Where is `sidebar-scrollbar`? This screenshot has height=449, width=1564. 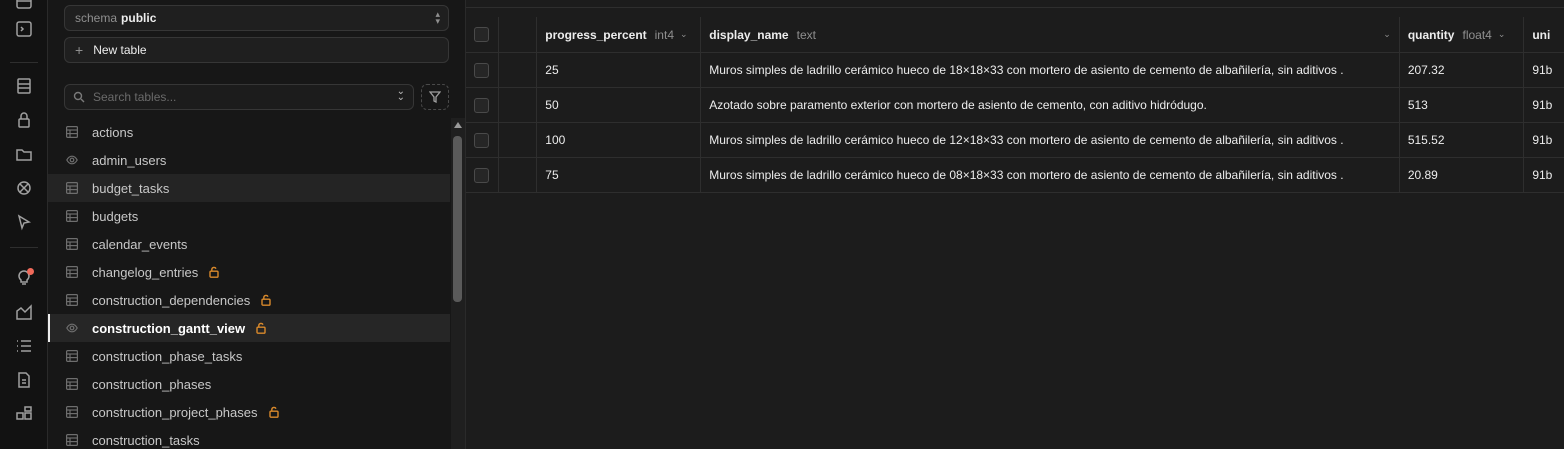 sidebar-scrollbar is located at coordinates (458, 283).